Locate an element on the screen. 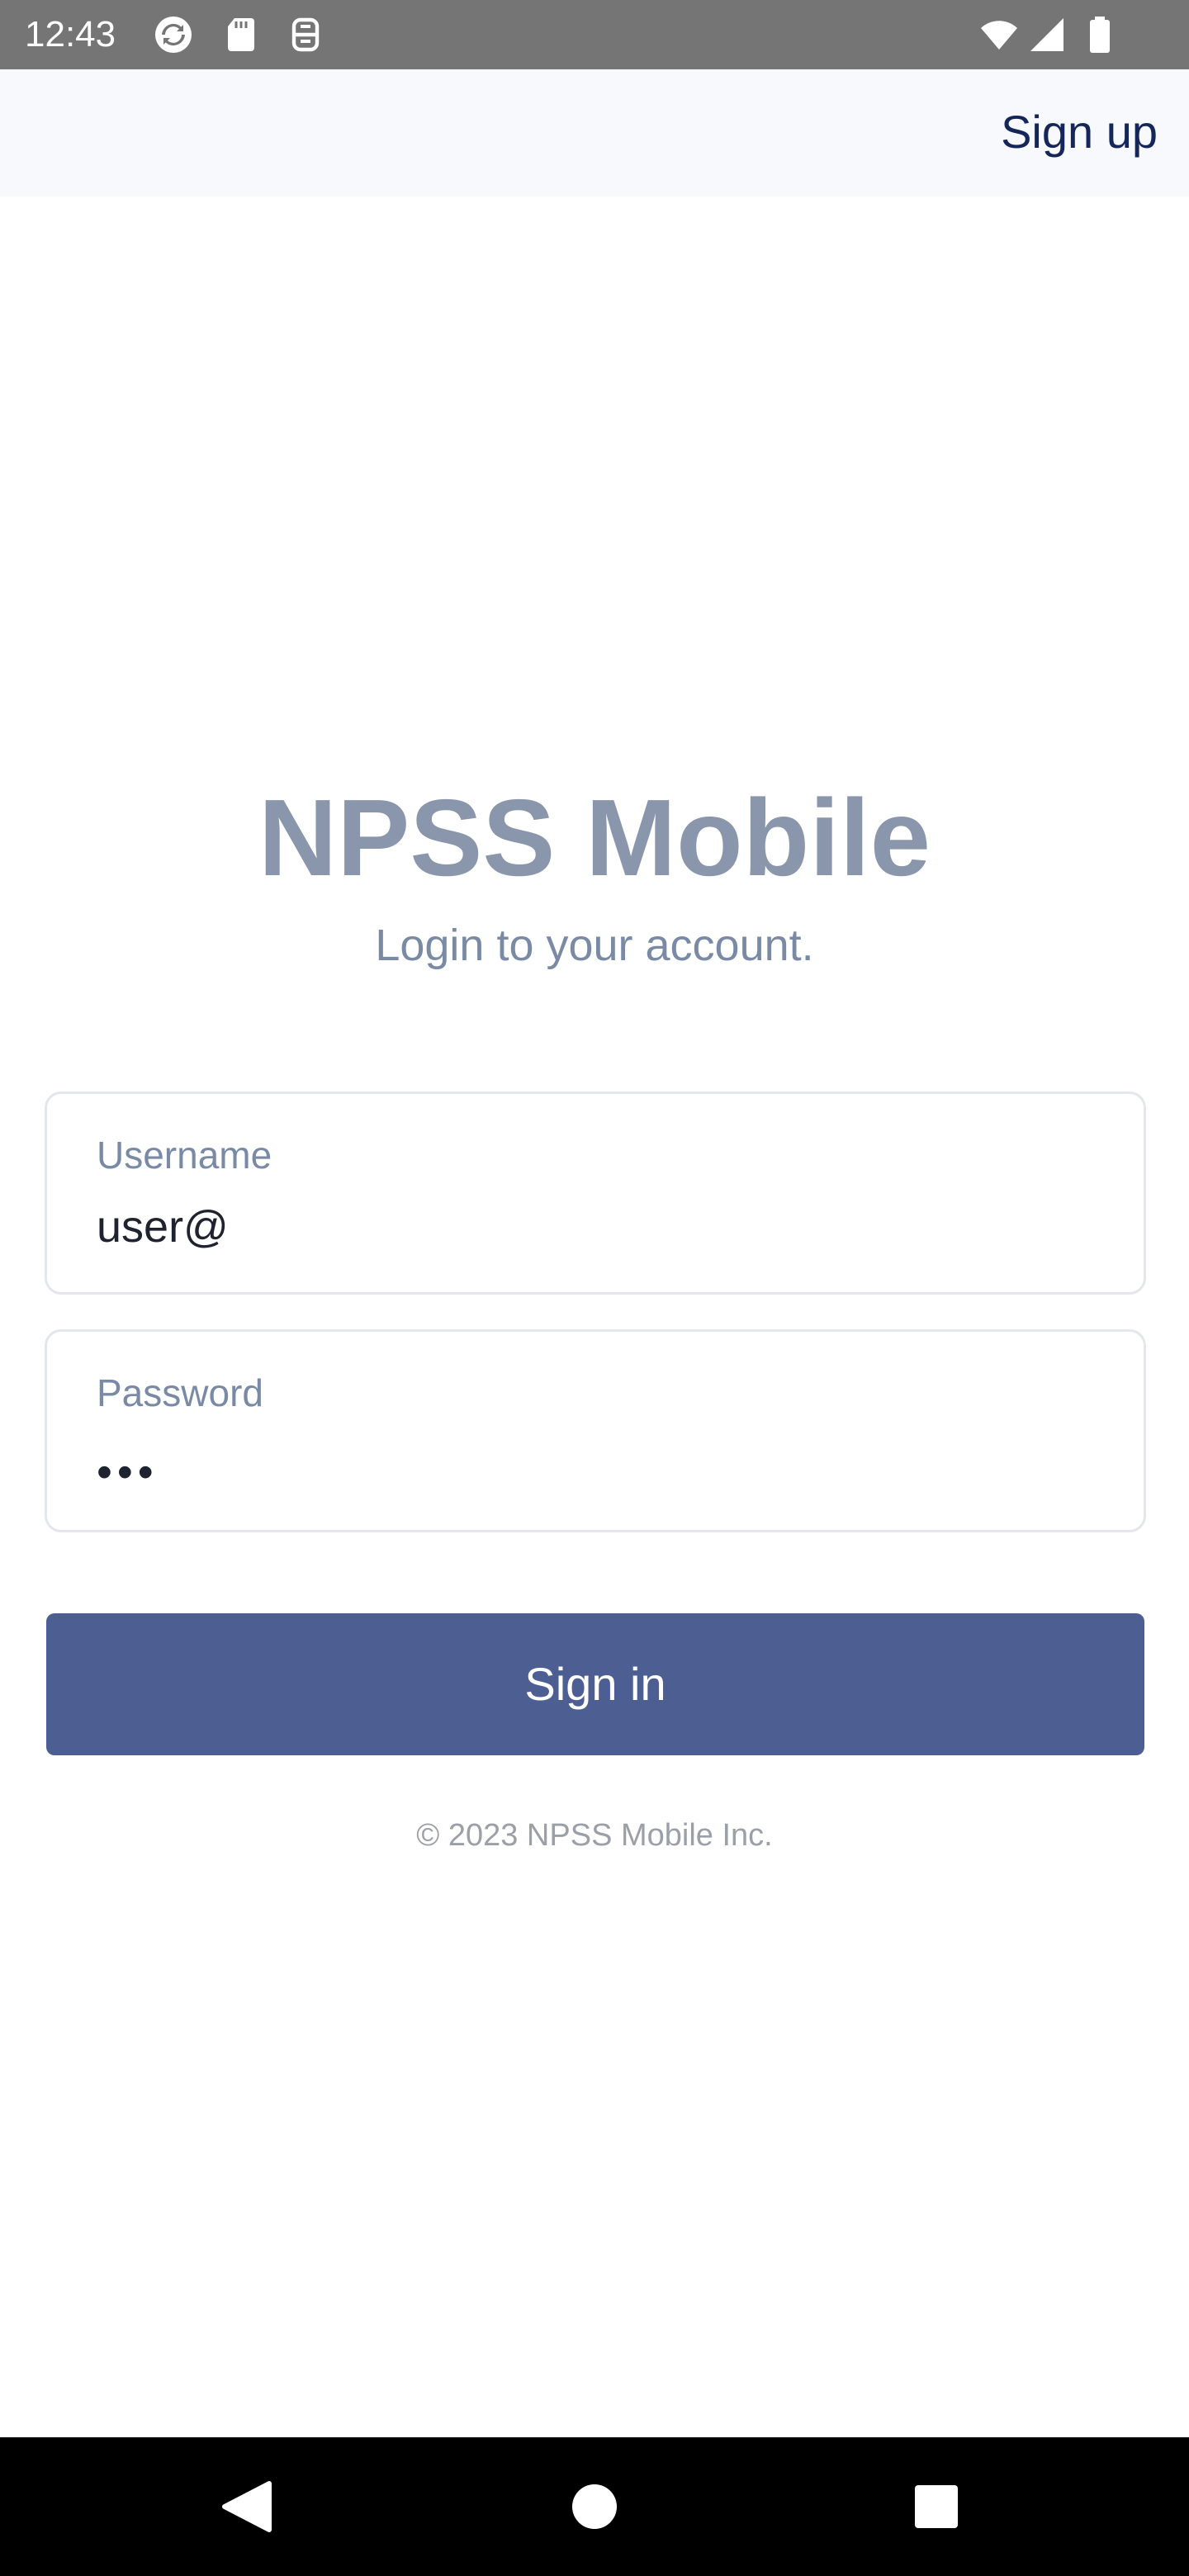 This screenshot has width=1189, height=2576. username-label: Username is located at coordinates (184, 1155).